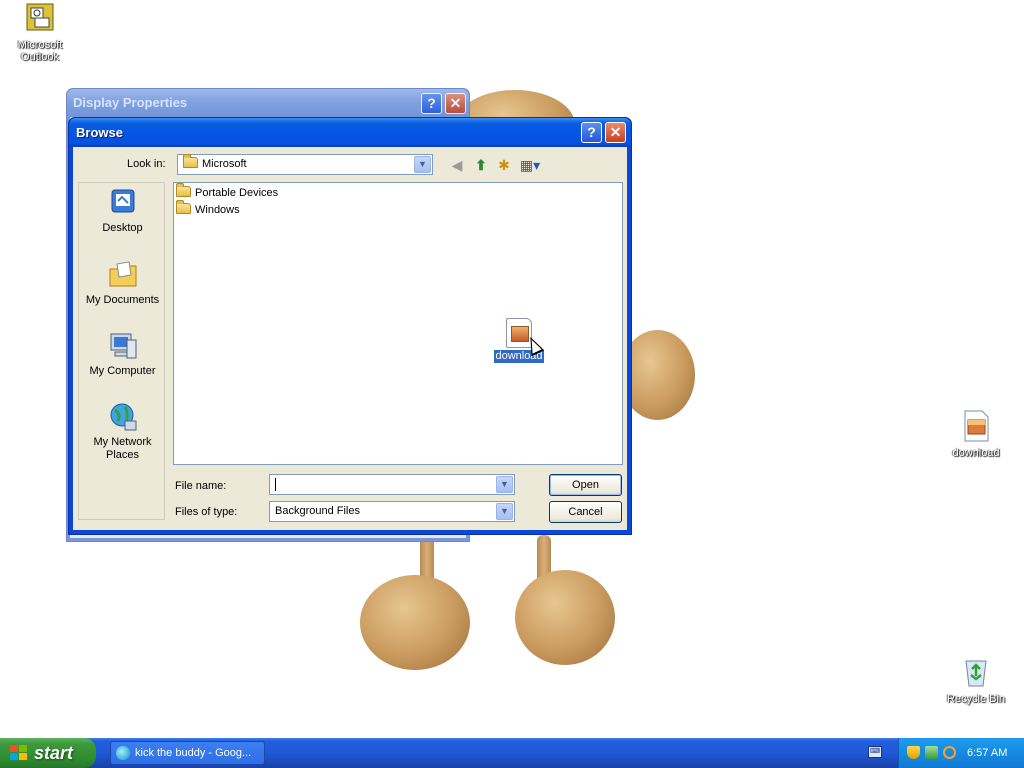  I want to click on desktop-icon-download: download, so click(976, 434).